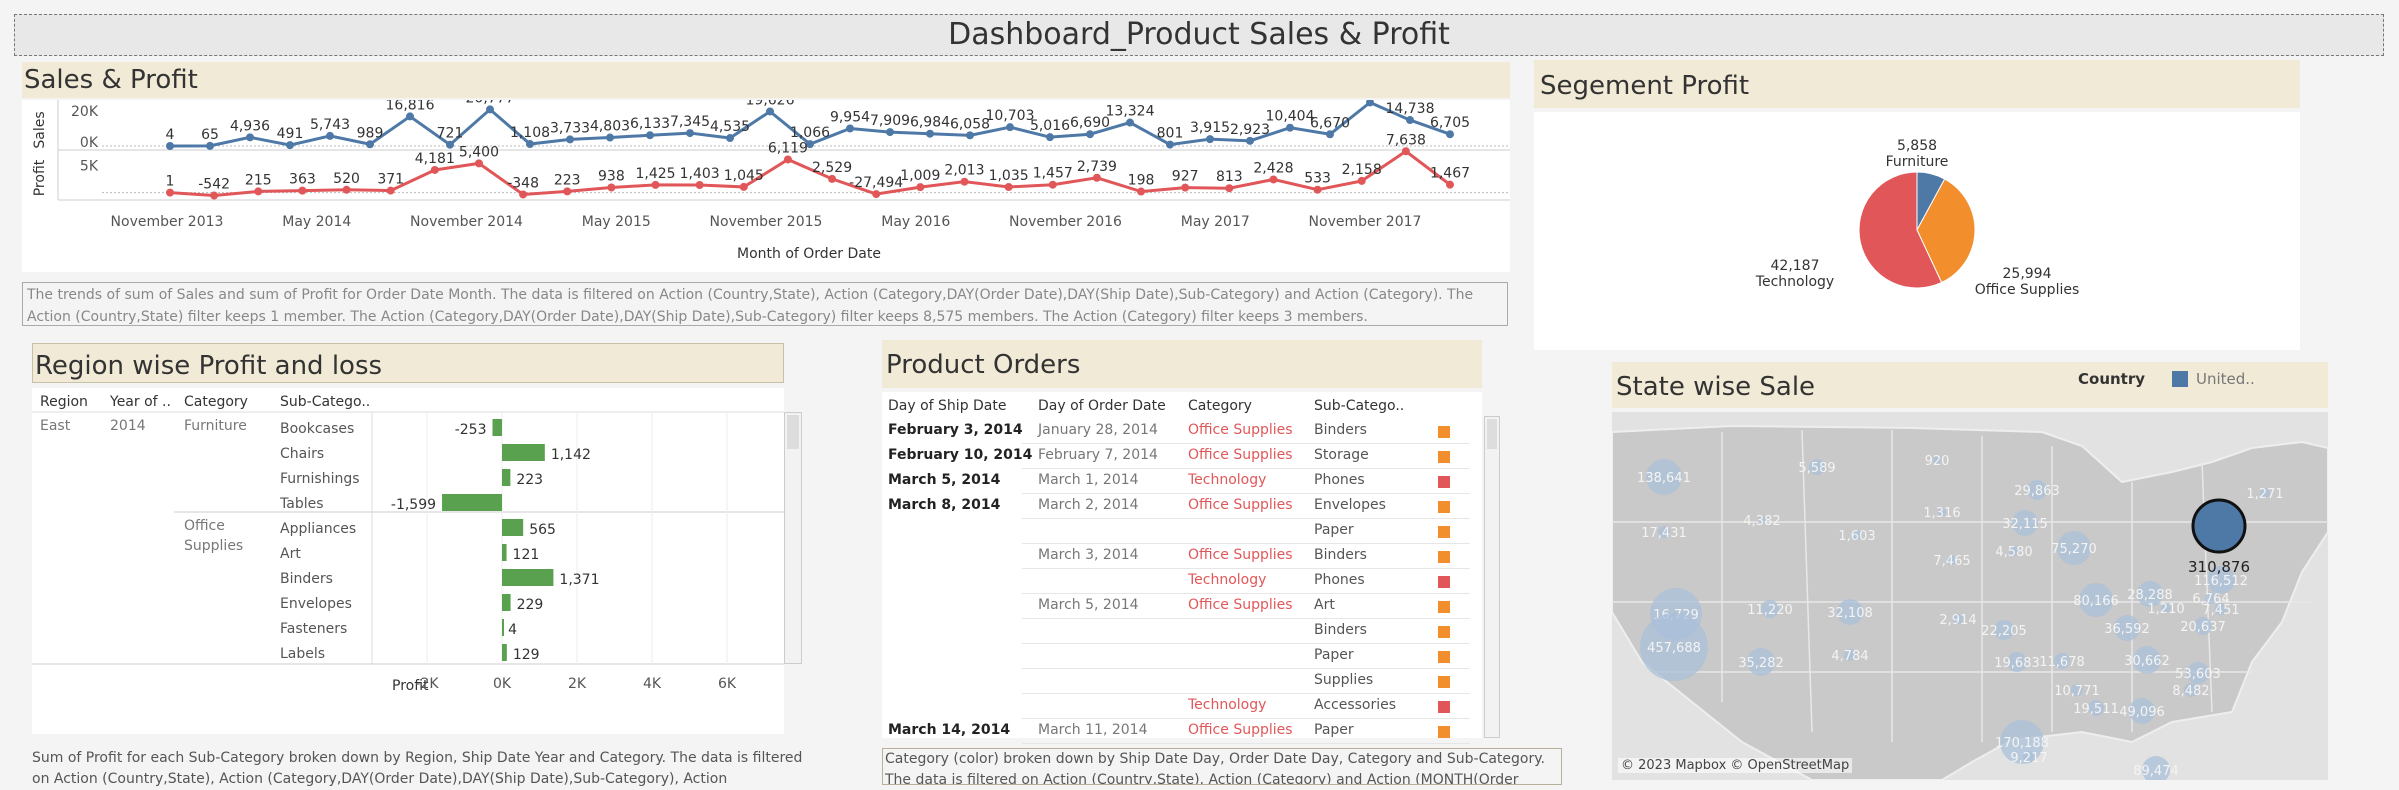 This screenshot has width=2399, height=790. What do you see at coordinates (1098, 430) in the screenshot?
I see `orders-cell-order: January 28, 2014` at bounding box center [1098, 430].